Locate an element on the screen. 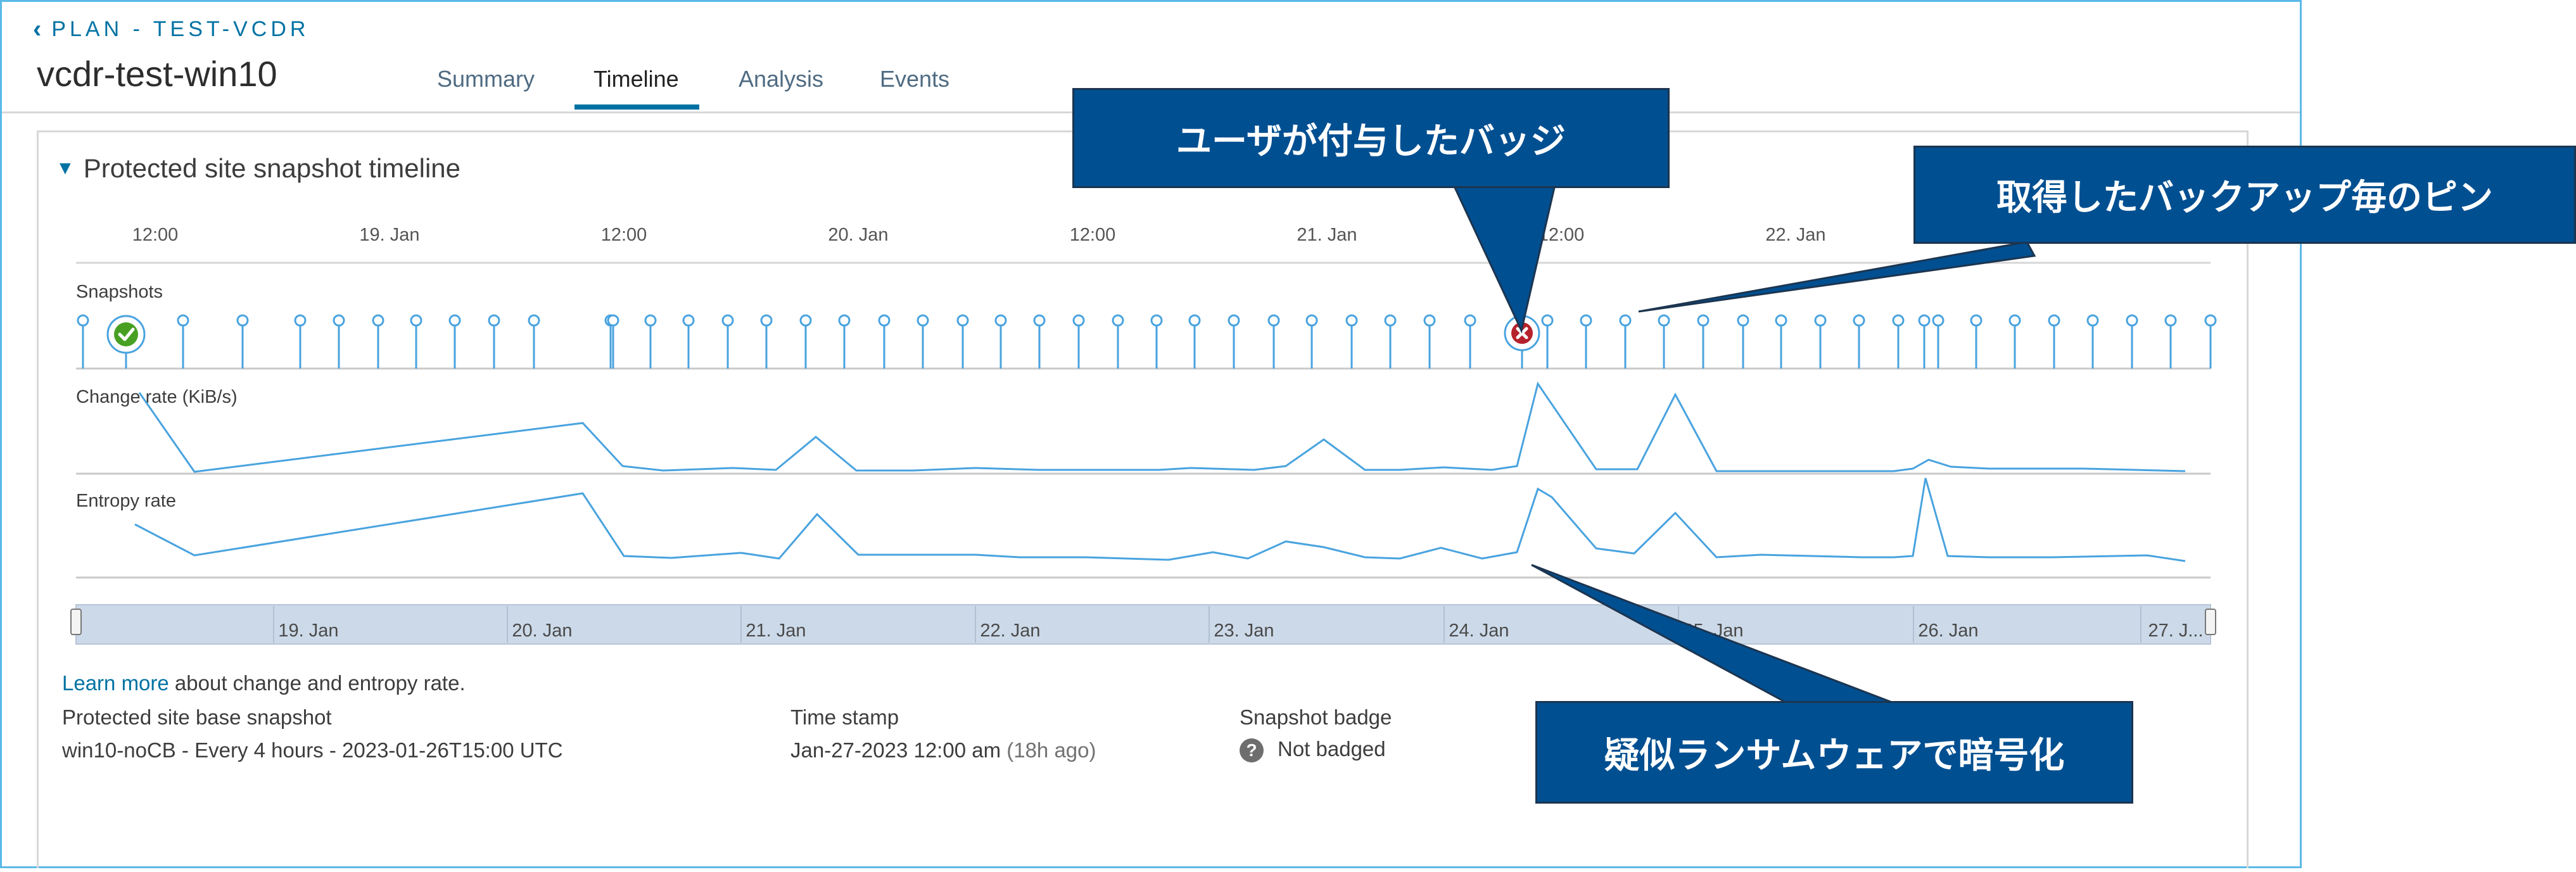 This screenshot has width=2576, height=872. axis-tick-label: 22. Jan is located at coordinates (1795, 235).